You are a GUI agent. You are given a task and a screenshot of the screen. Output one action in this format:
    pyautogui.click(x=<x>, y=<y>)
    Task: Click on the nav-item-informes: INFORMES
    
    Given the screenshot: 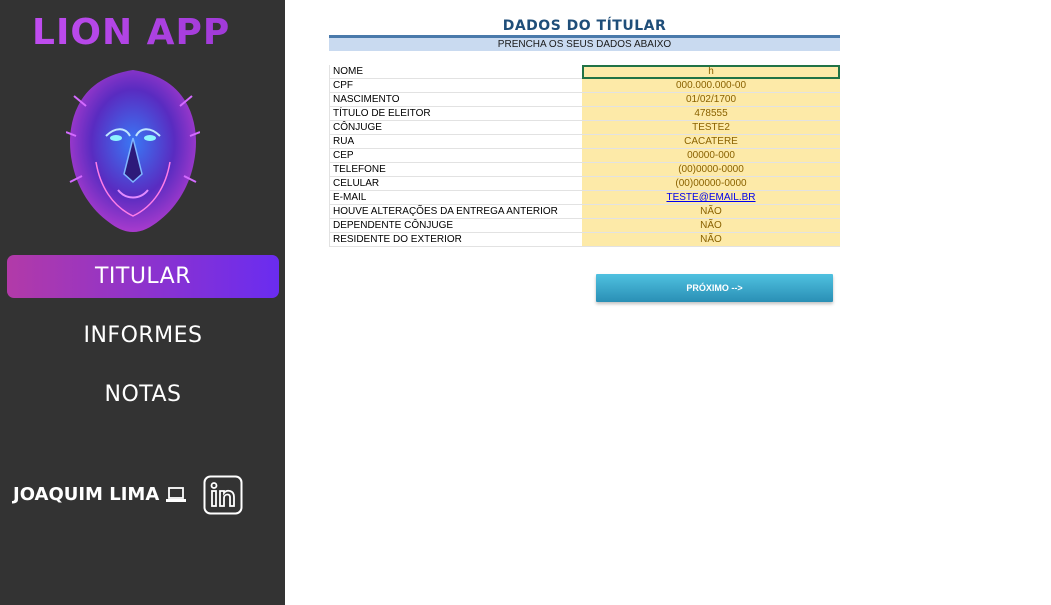 What is the action you would take?
    pyautogui.click(x=143, y=335)
    